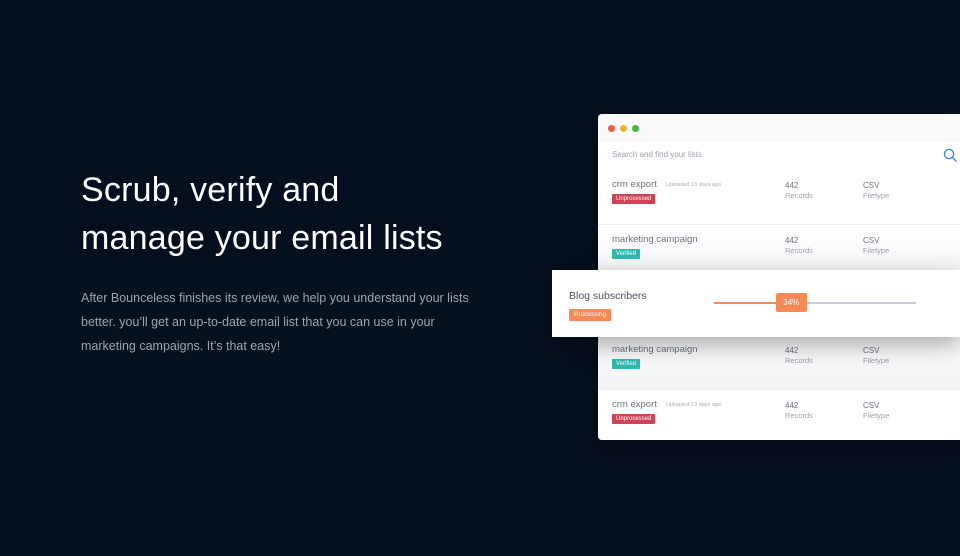 The image size is (960, 556). Describe the element at coordinates (608, 296) in the screenshot. I see `list-name: Blog subscribers` at that location.